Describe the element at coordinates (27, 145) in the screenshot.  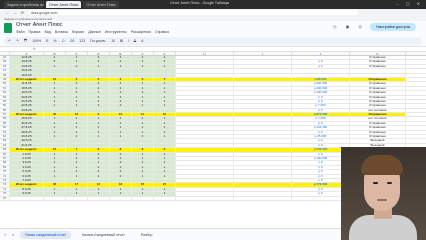
I see `table-cell: 31.8.25` at that location.